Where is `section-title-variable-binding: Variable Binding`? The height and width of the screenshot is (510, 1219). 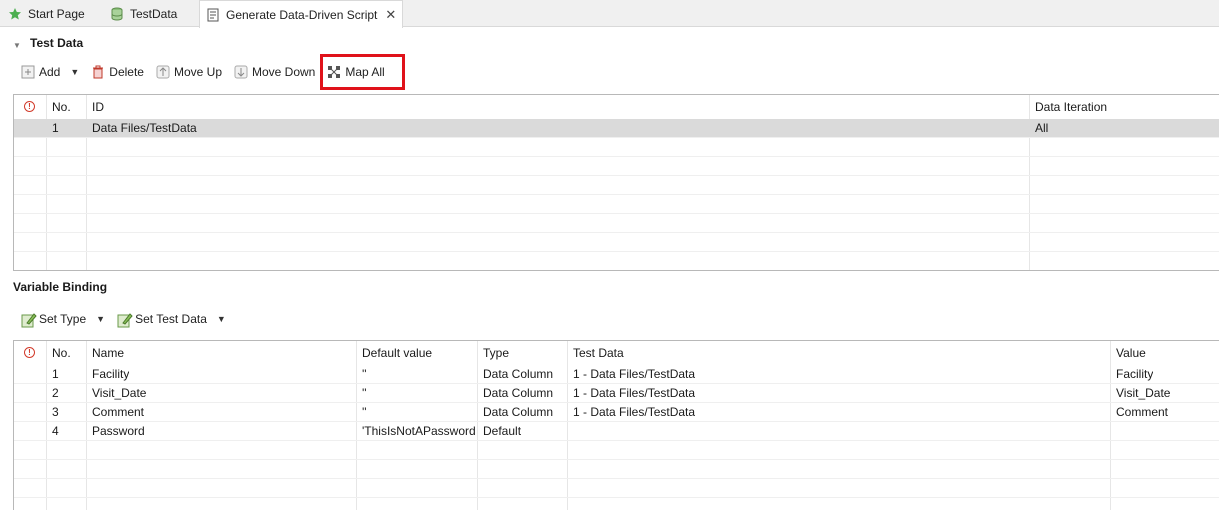
section-title-variable-binding: Variable Binding is located at coordinates (60, 287).